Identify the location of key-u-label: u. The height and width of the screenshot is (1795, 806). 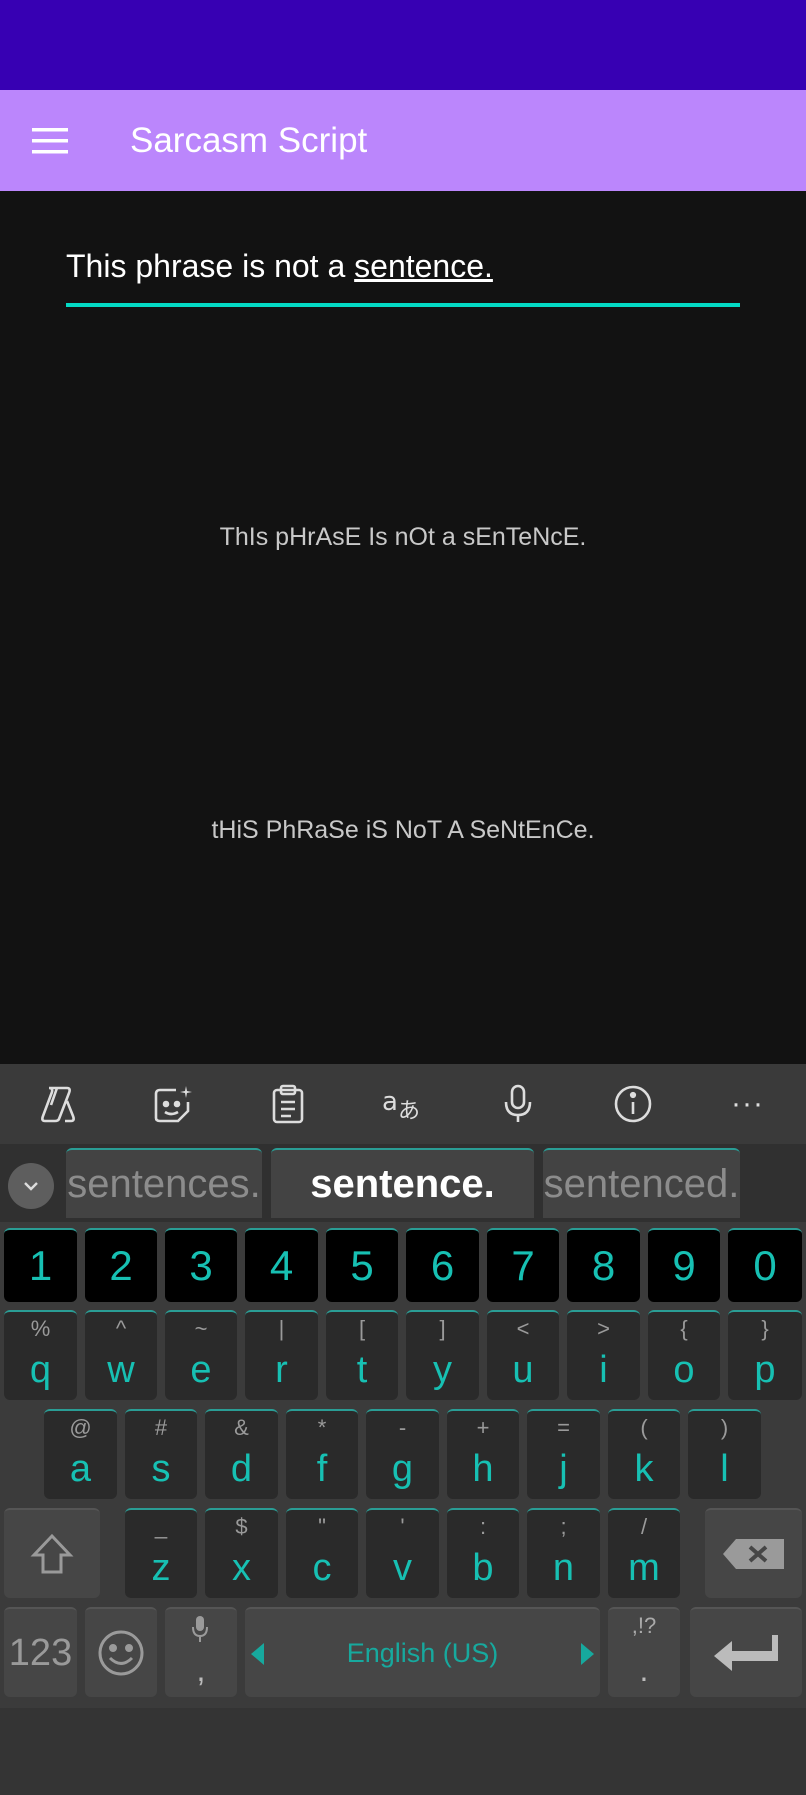
(523, 1370).